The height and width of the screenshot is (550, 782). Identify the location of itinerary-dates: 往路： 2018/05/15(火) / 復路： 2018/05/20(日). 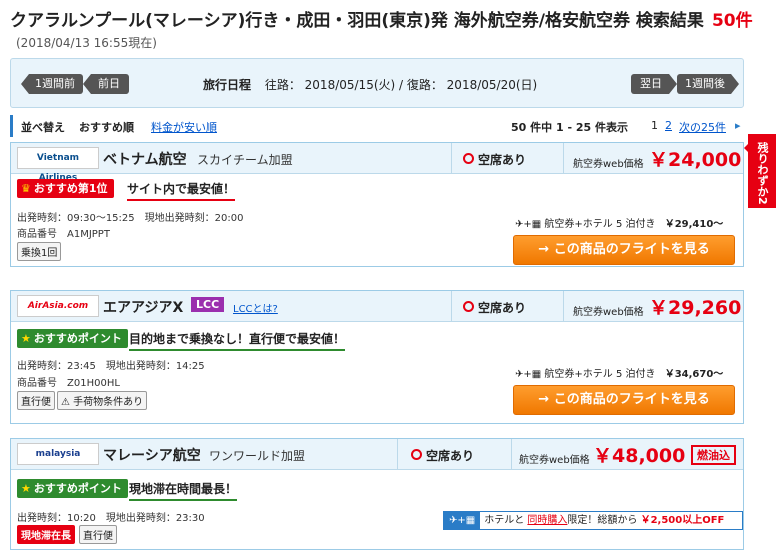
(401, 85).